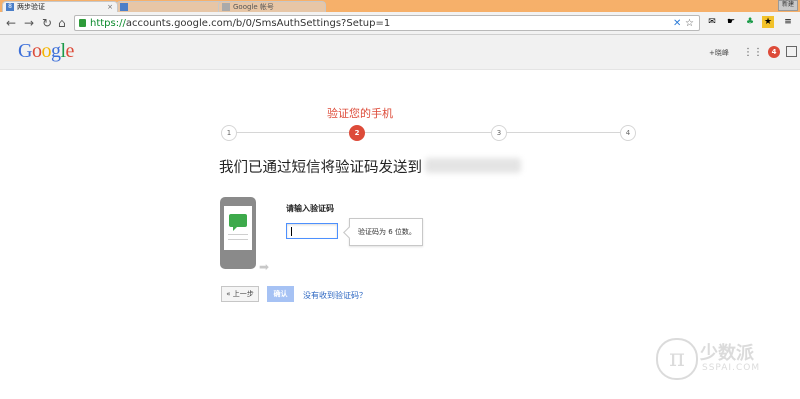 This screenshot has height=399, width=800. What do you see at coordinates (46, 51) in the screenshot?
I see `google-logo: Google` at bounding box center [46, 51].